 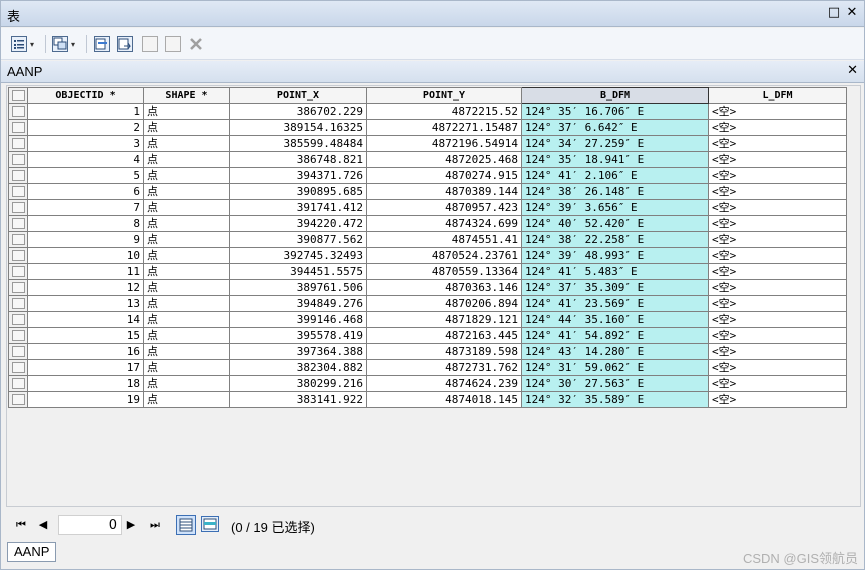 I want to click on table-tab-aanp: AANP, so click(x=32, y=552).